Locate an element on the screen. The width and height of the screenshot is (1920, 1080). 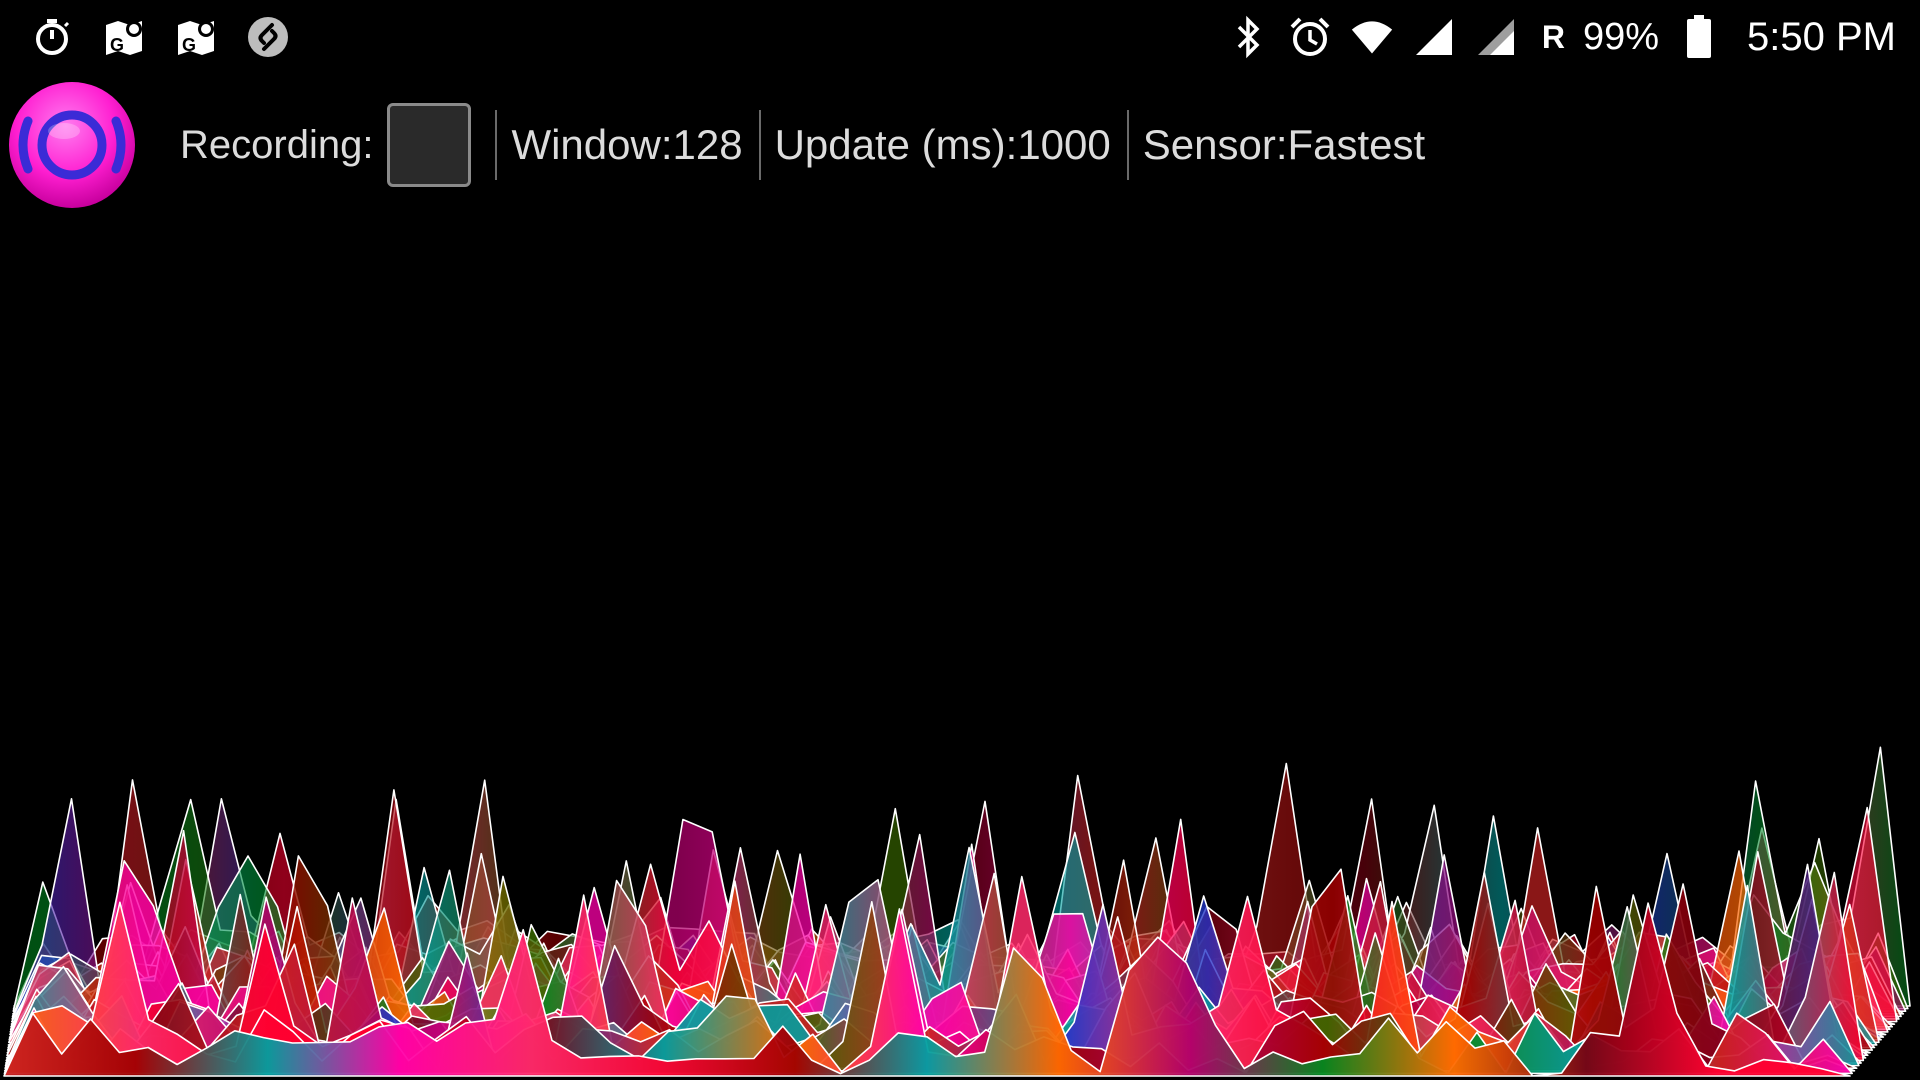
recording-checkbox is located at coordinates (429, 145).